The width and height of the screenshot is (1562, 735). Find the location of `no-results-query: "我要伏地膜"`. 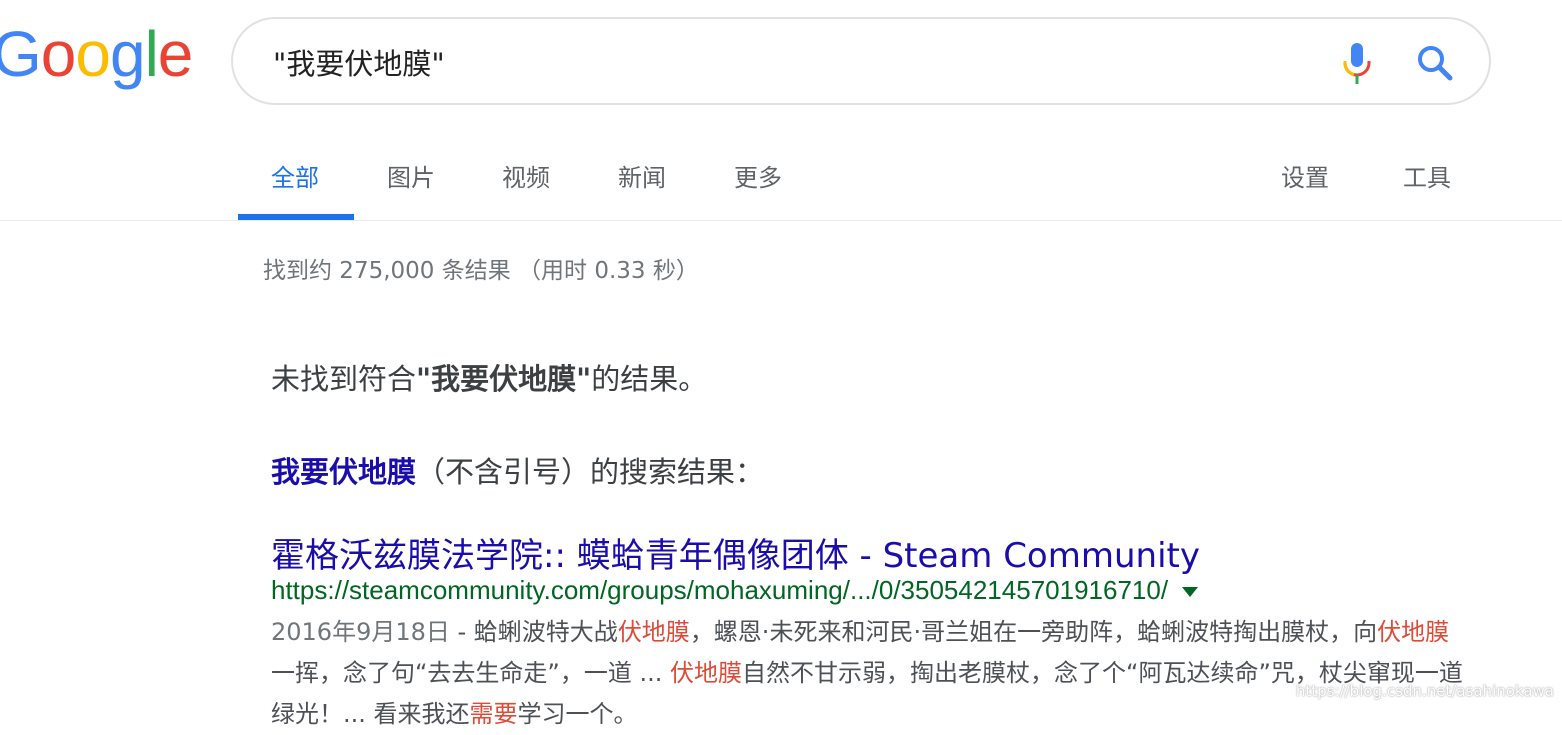

no-results-query: "我要伏地膜" is located at coordinates (504, 379).